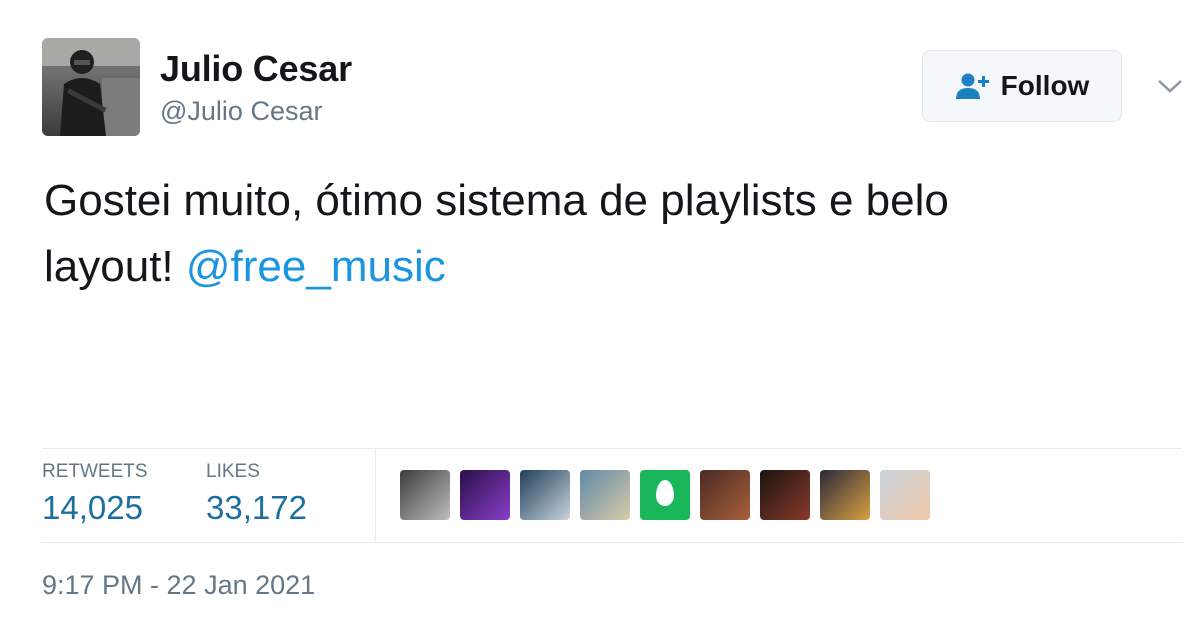  I want to click on author-display-name: Julio Cesar, so click(256, 69).